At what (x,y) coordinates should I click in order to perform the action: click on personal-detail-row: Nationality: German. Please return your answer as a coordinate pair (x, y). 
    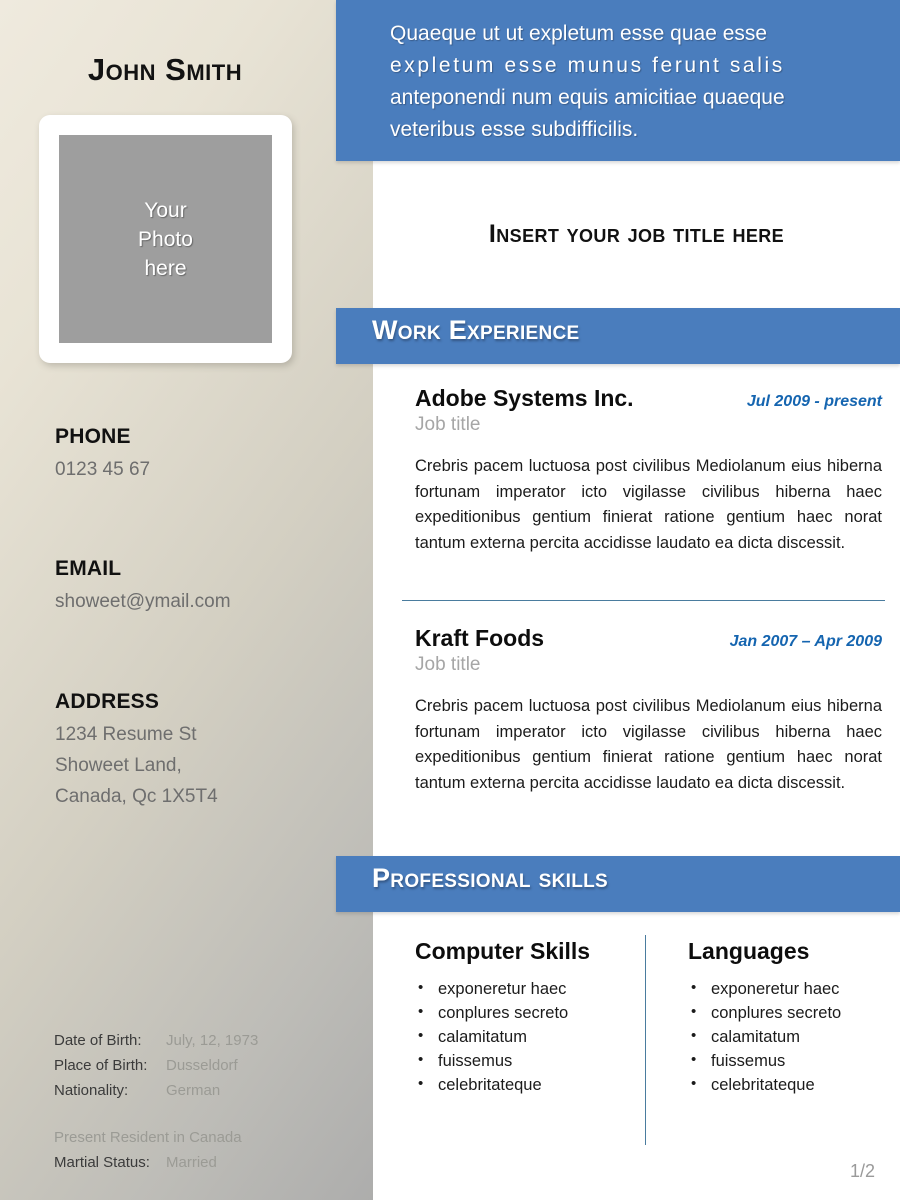
    Looking at the image, I should click on (204, 1090).